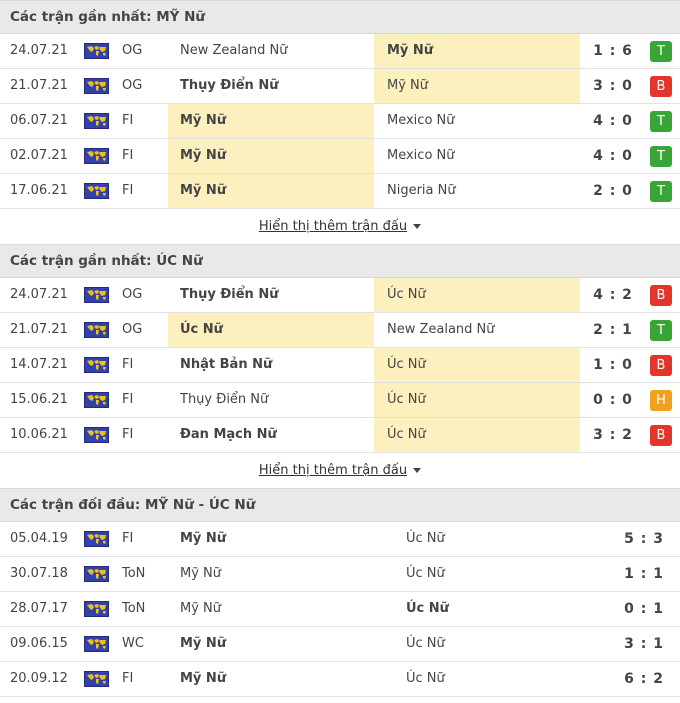 The width and height of the screenshot is (680, 703). Describe the element at coordinates (632, 574) in the screenshot. I see `match-score: 1` at that location.